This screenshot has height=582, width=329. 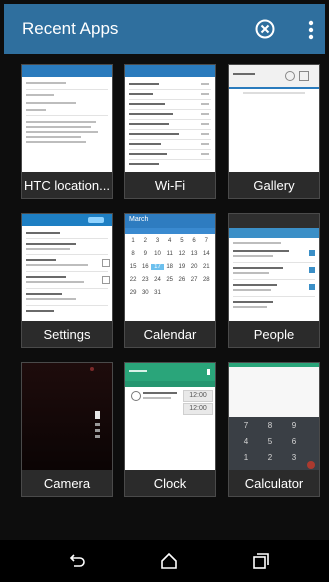 What do you see at coordinates (206, 280) in the screenshot?
I see `calendar-day: 28` at bounding box center [206, 280].